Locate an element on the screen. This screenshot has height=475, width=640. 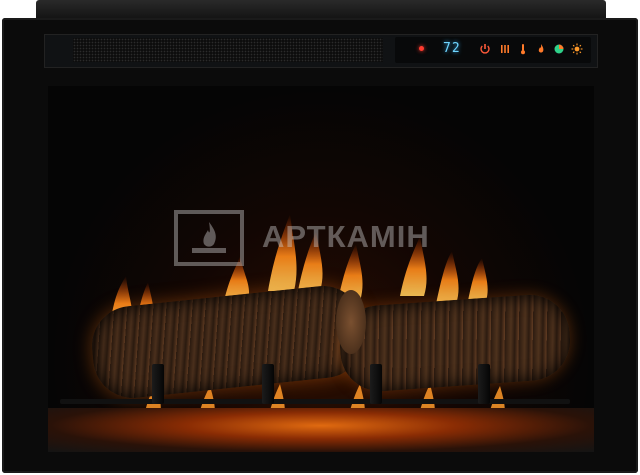
control-panel: 72 is located at coordinates (493, 50).